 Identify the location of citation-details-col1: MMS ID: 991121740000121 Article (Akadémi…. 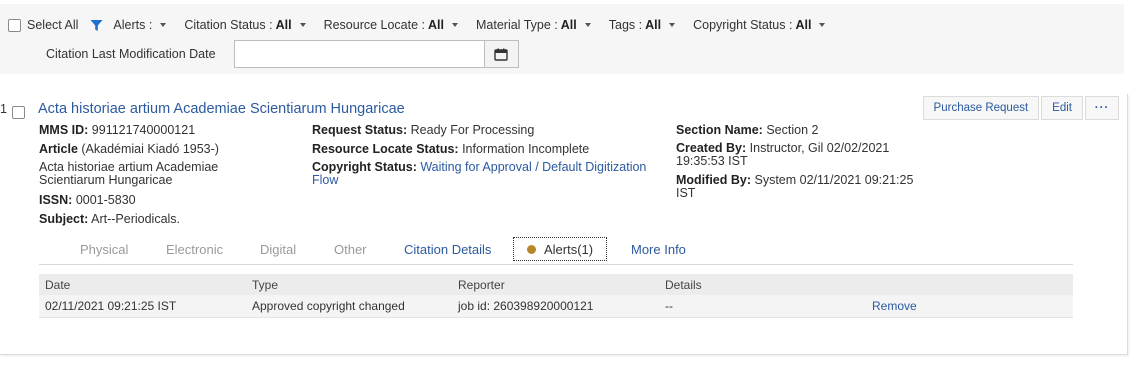
(159, 177).